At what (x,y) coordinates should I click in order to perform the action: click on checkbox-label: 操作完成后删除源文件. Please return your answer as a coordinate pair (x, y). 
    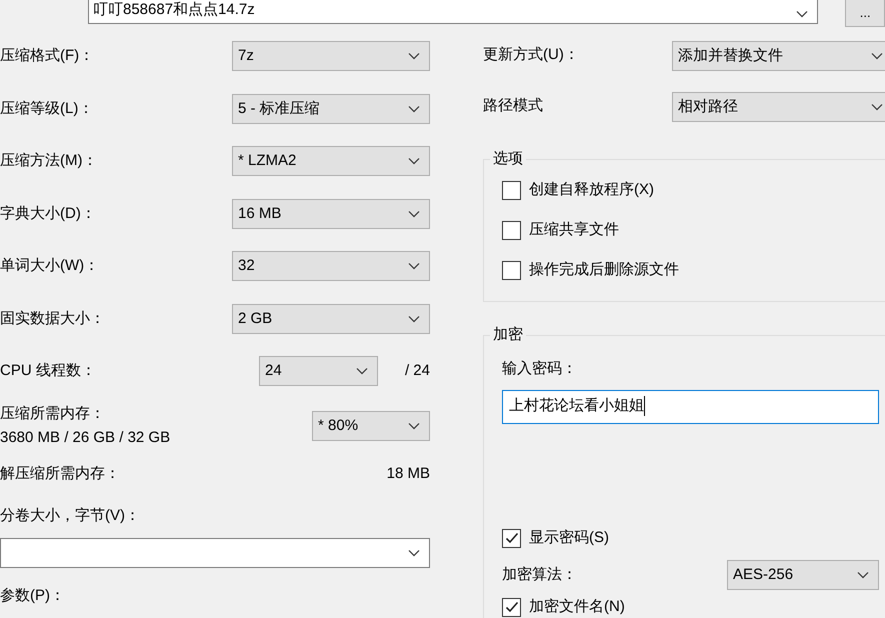
    Looking at the image, I should click on (604, 270).